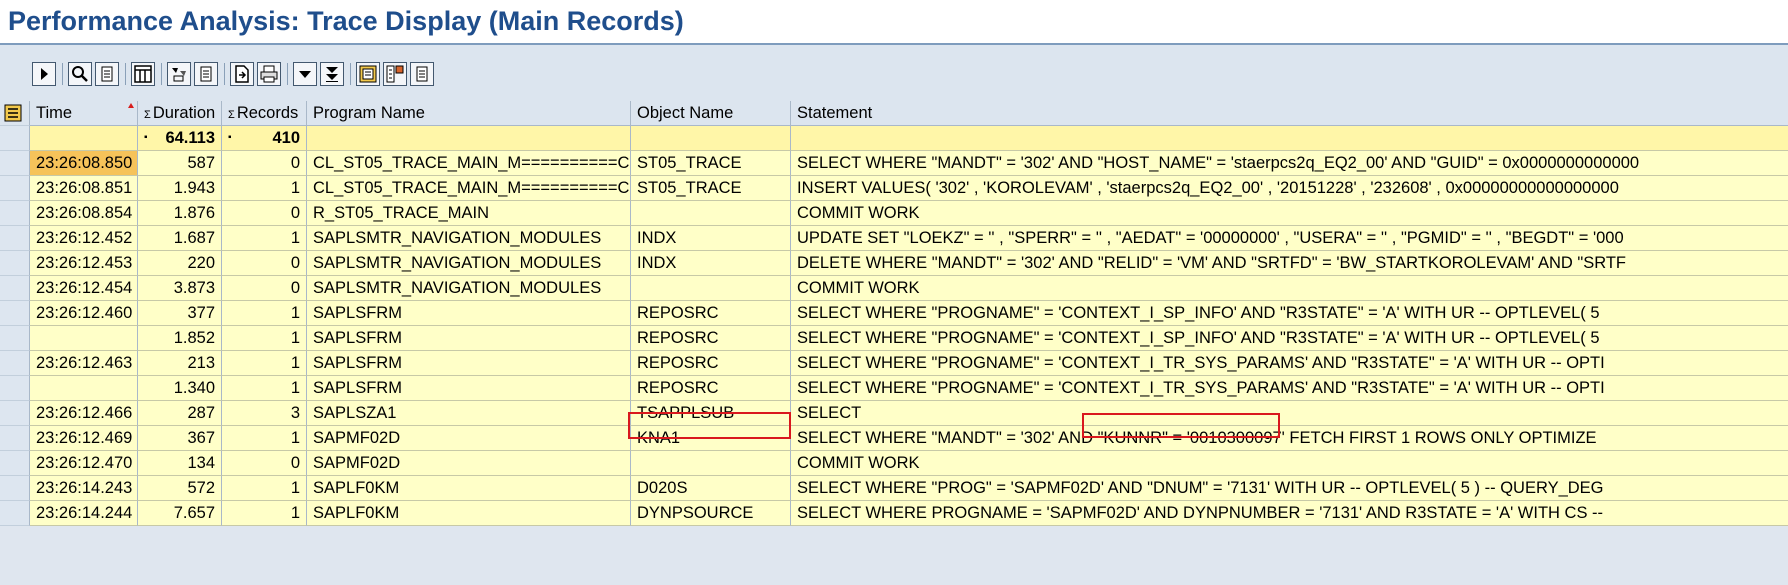  What do you see at coordinates (894, 463) in the screenshot?
I see `table-row: 23:26:12.470 134 0 SAPMF02D COMMIT WORK` at bounding box center [894, 463].